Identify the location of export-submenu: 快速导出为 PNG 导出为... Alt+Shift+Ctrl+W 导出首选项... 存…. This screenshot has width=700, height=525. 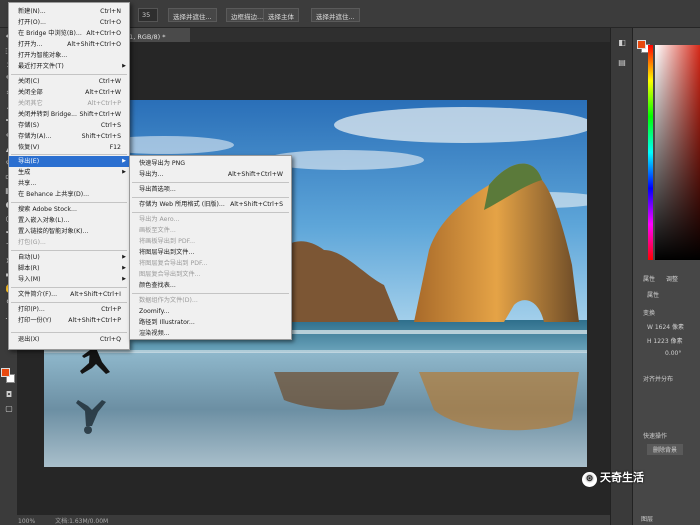
(210, 247).